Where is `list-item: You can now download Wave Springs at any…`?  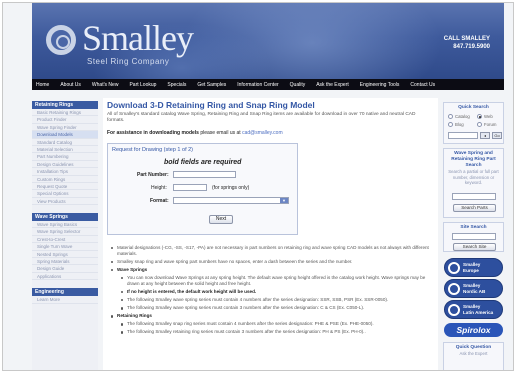
list-item: You can now download Wave Springs at any… is located at coordinates (269, 281).